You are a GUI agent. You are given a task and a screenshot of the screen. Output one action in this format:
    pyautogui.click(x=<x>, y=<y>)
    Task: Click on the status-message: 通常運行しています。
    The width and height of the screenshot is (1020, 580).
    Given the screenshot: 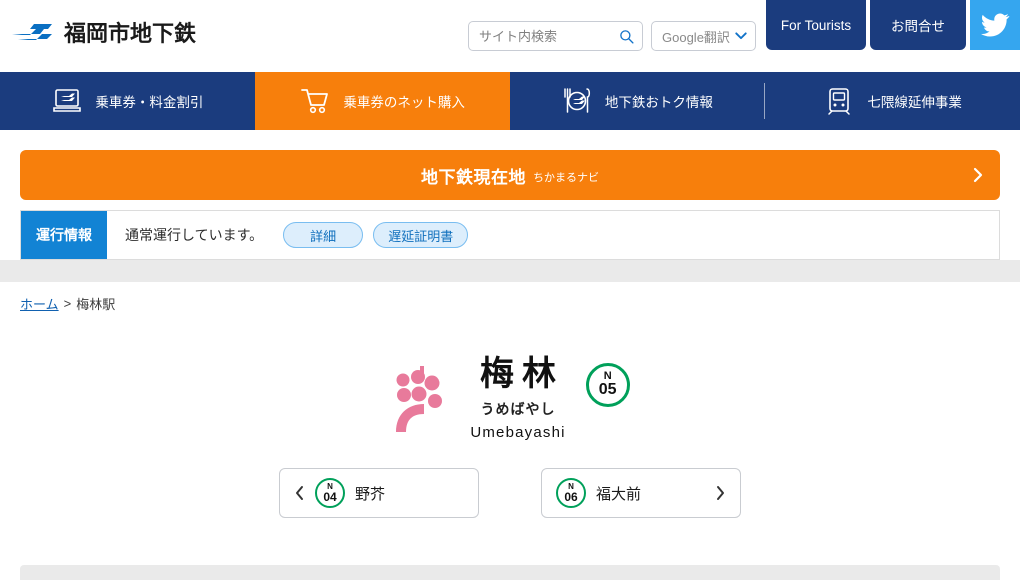 What is the action you would take?
    pyautogui.click(x=194, y=235)
    